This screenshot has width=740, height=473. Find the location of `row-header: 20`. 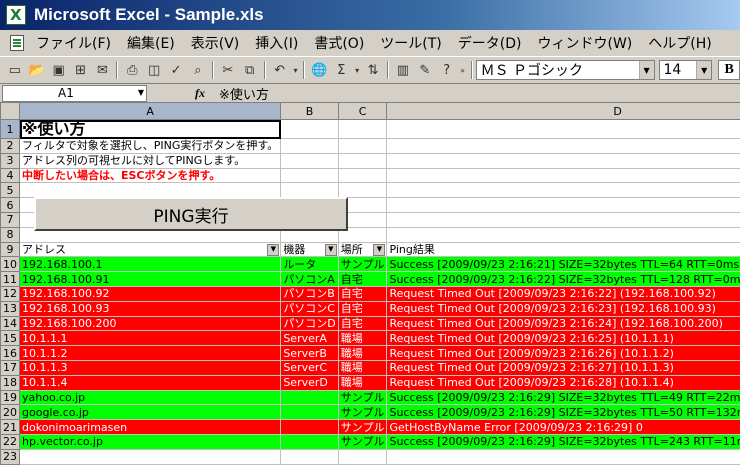

row-header: 20 is located at coordinates (10, 412).